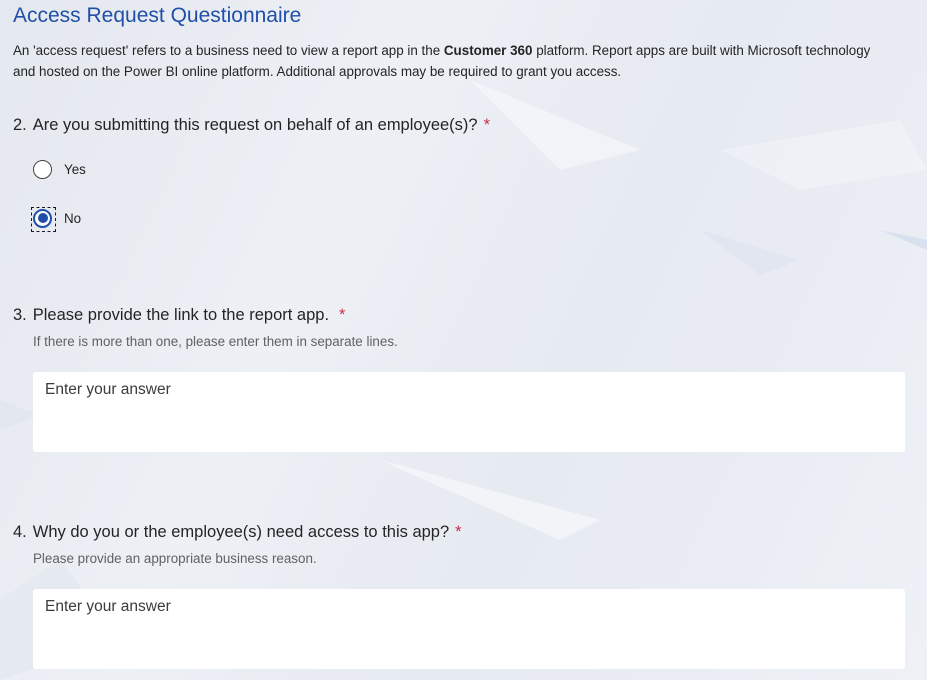 The image size is (927, 680). I want to click on radio-option-no: No, so click(56, 219).